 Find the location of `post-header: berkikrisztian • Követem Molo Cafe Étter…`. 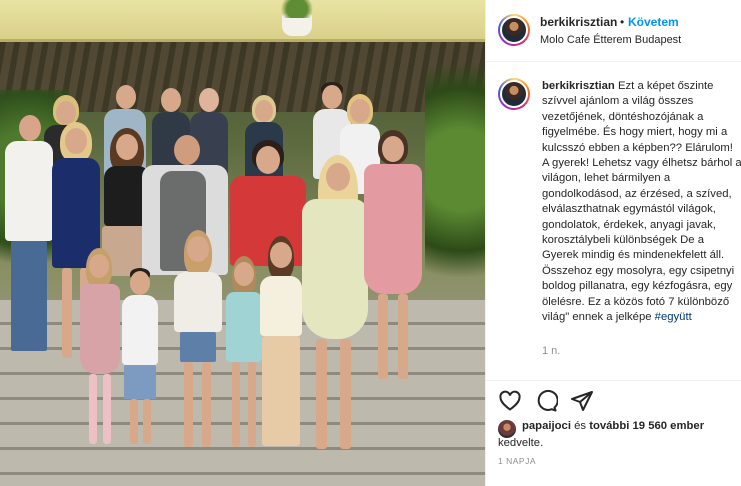

post-header: berkikrisztian • Követem Molo Cafe Étter… is located at coordinates (613, 31).